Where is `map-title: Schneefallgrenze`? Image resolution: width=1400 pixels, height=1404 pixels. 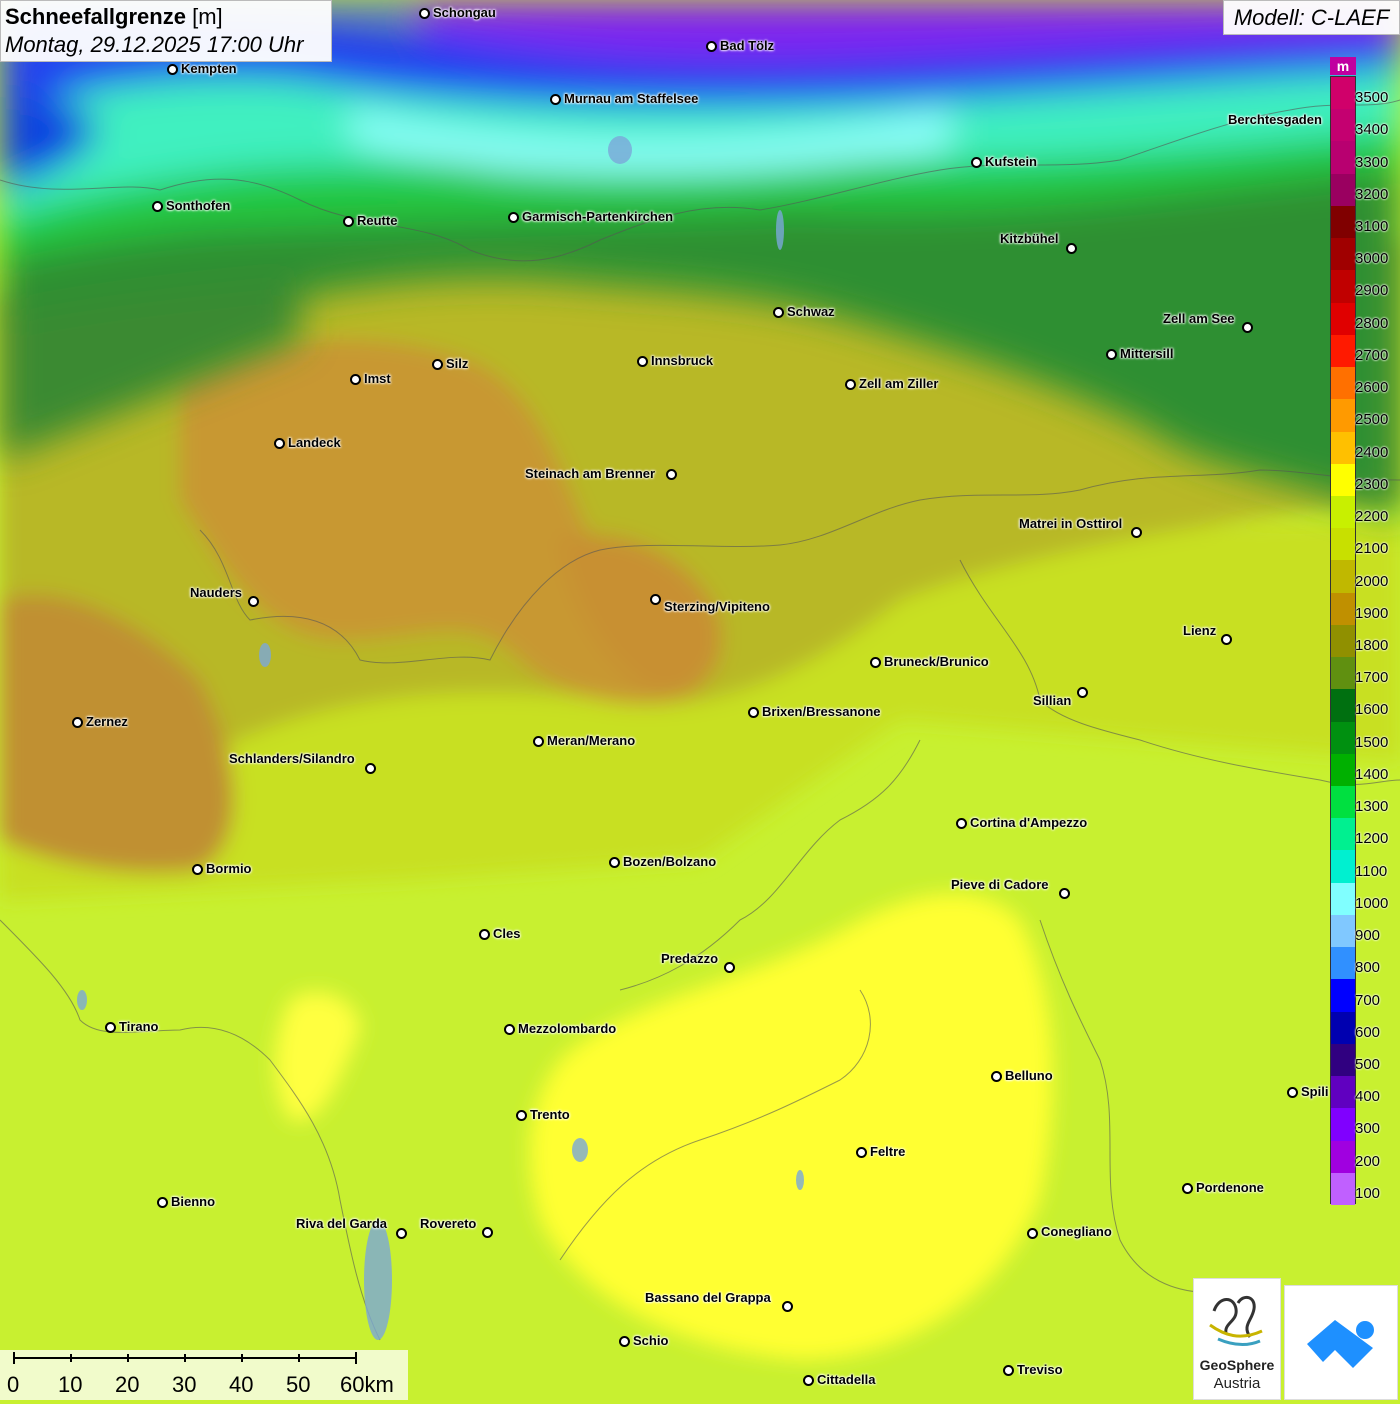 map-title: Schneefallgrenze is located at coordinates (95, 16).